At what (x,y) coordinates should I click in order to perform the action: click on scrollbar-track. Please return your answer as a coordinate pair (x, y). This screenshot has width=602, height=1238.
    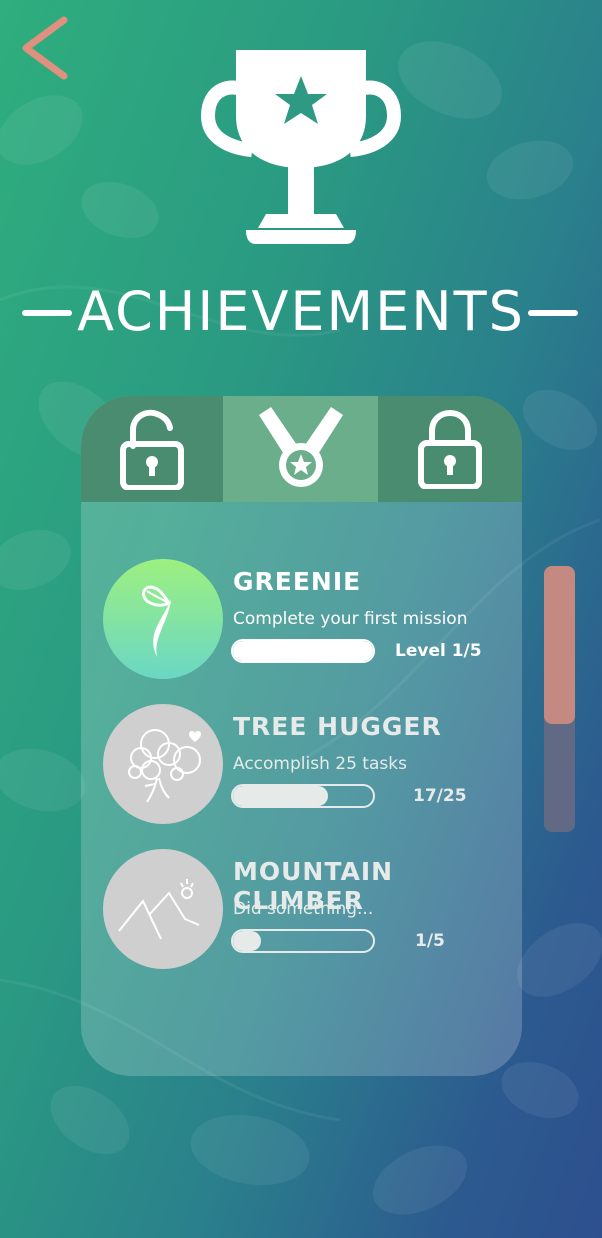
    Looking at the image, I should click on (559, 699).